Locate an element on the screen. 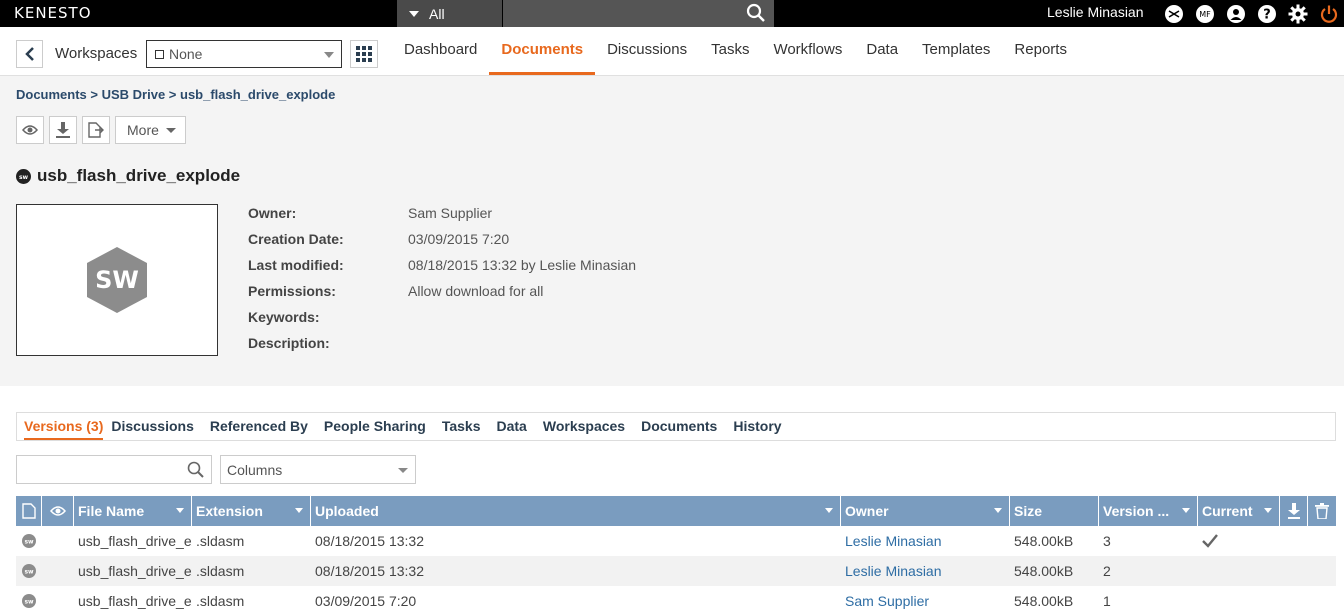  header-filetype is located at coordinates (29, 511).